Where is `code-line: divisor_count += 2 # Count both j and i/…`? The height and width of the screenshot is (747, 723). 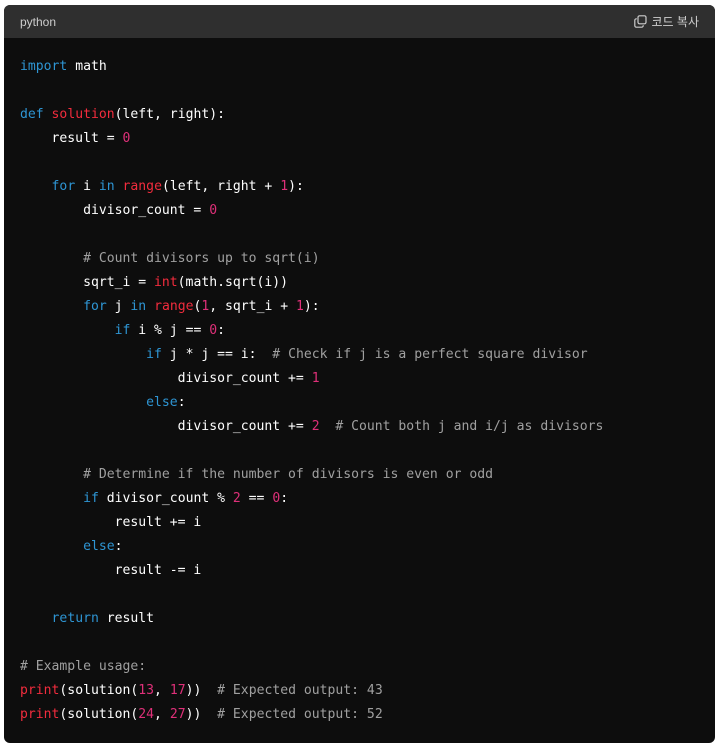 code-line: divisor_count += 2 # Count both j and i/… is located at coordinates (359, 427).